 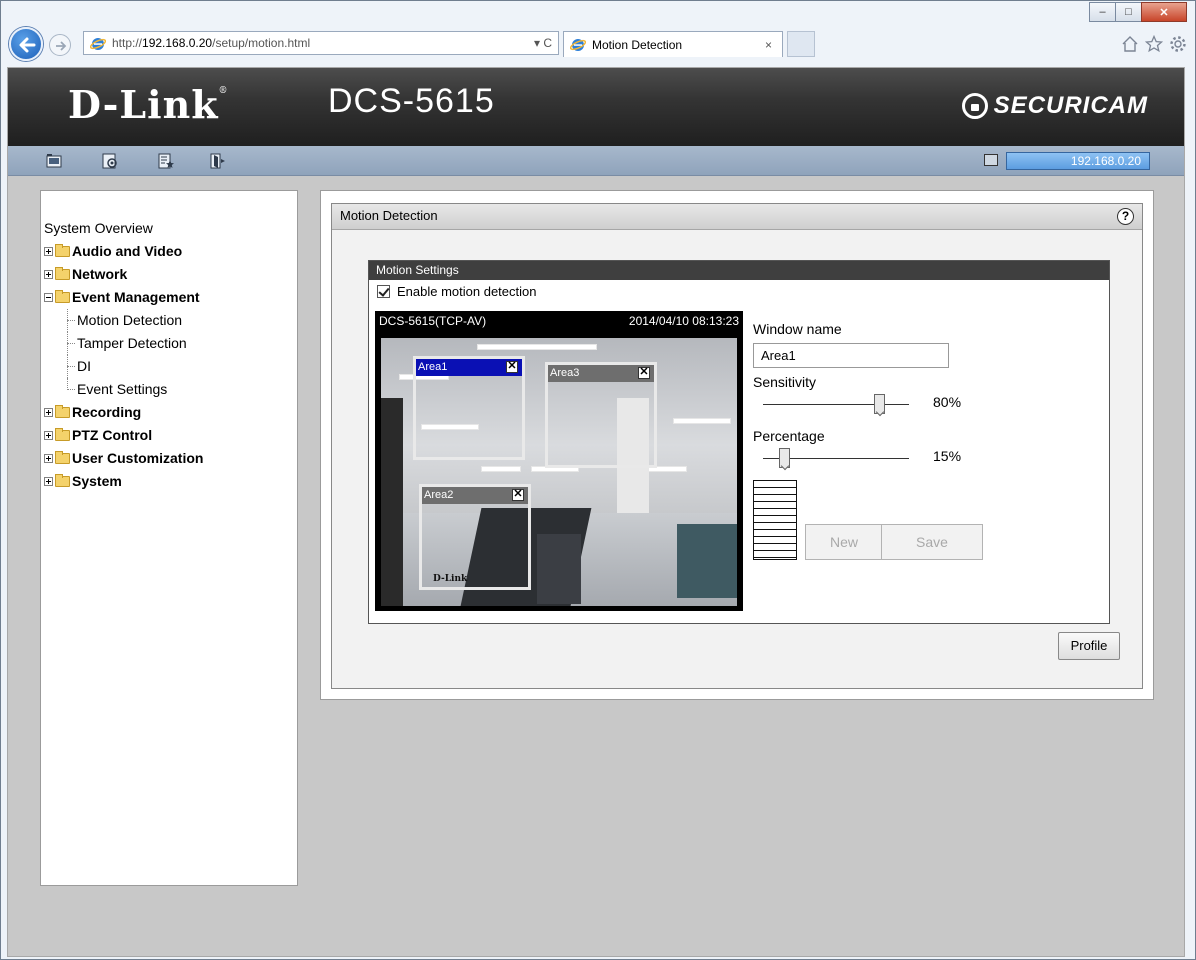 I want to click on home-icon, so click(x=1130, y=44).